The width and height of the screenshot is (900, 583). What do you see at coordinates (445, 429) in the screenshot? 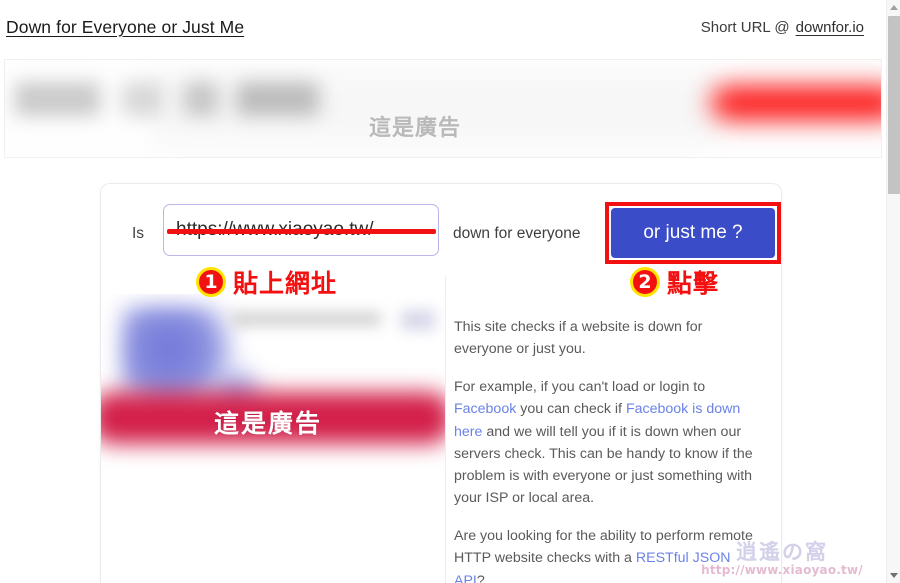
I see `vertical-divider` at bounding box center [445, 429].